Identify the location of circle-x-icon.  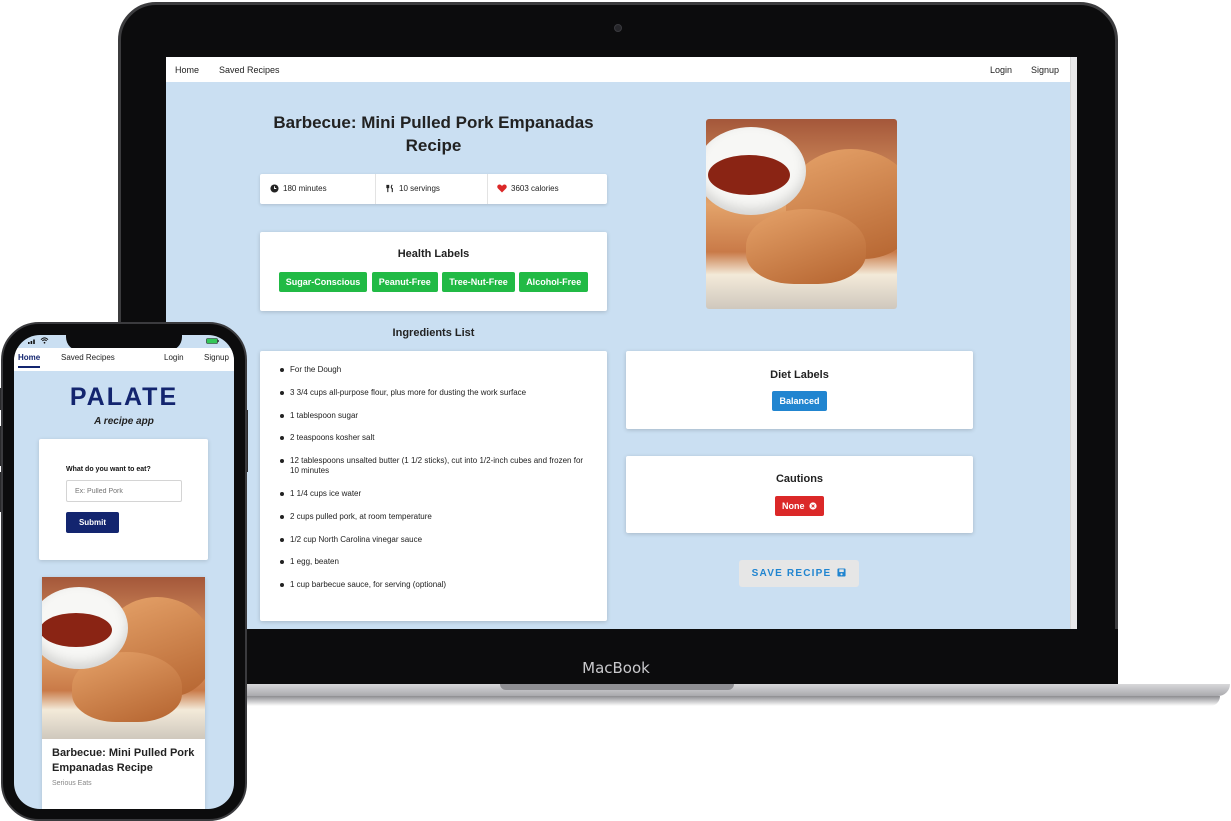
(813, 506).